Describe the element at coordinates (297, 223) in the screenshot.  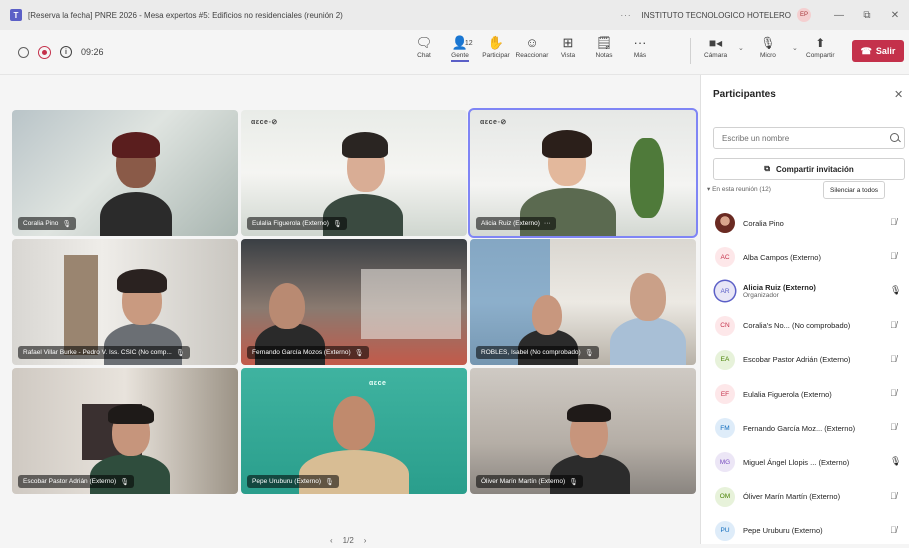
I see `video-name-tag: Eulalia Figuerola (Externo) 🎙` at that location.